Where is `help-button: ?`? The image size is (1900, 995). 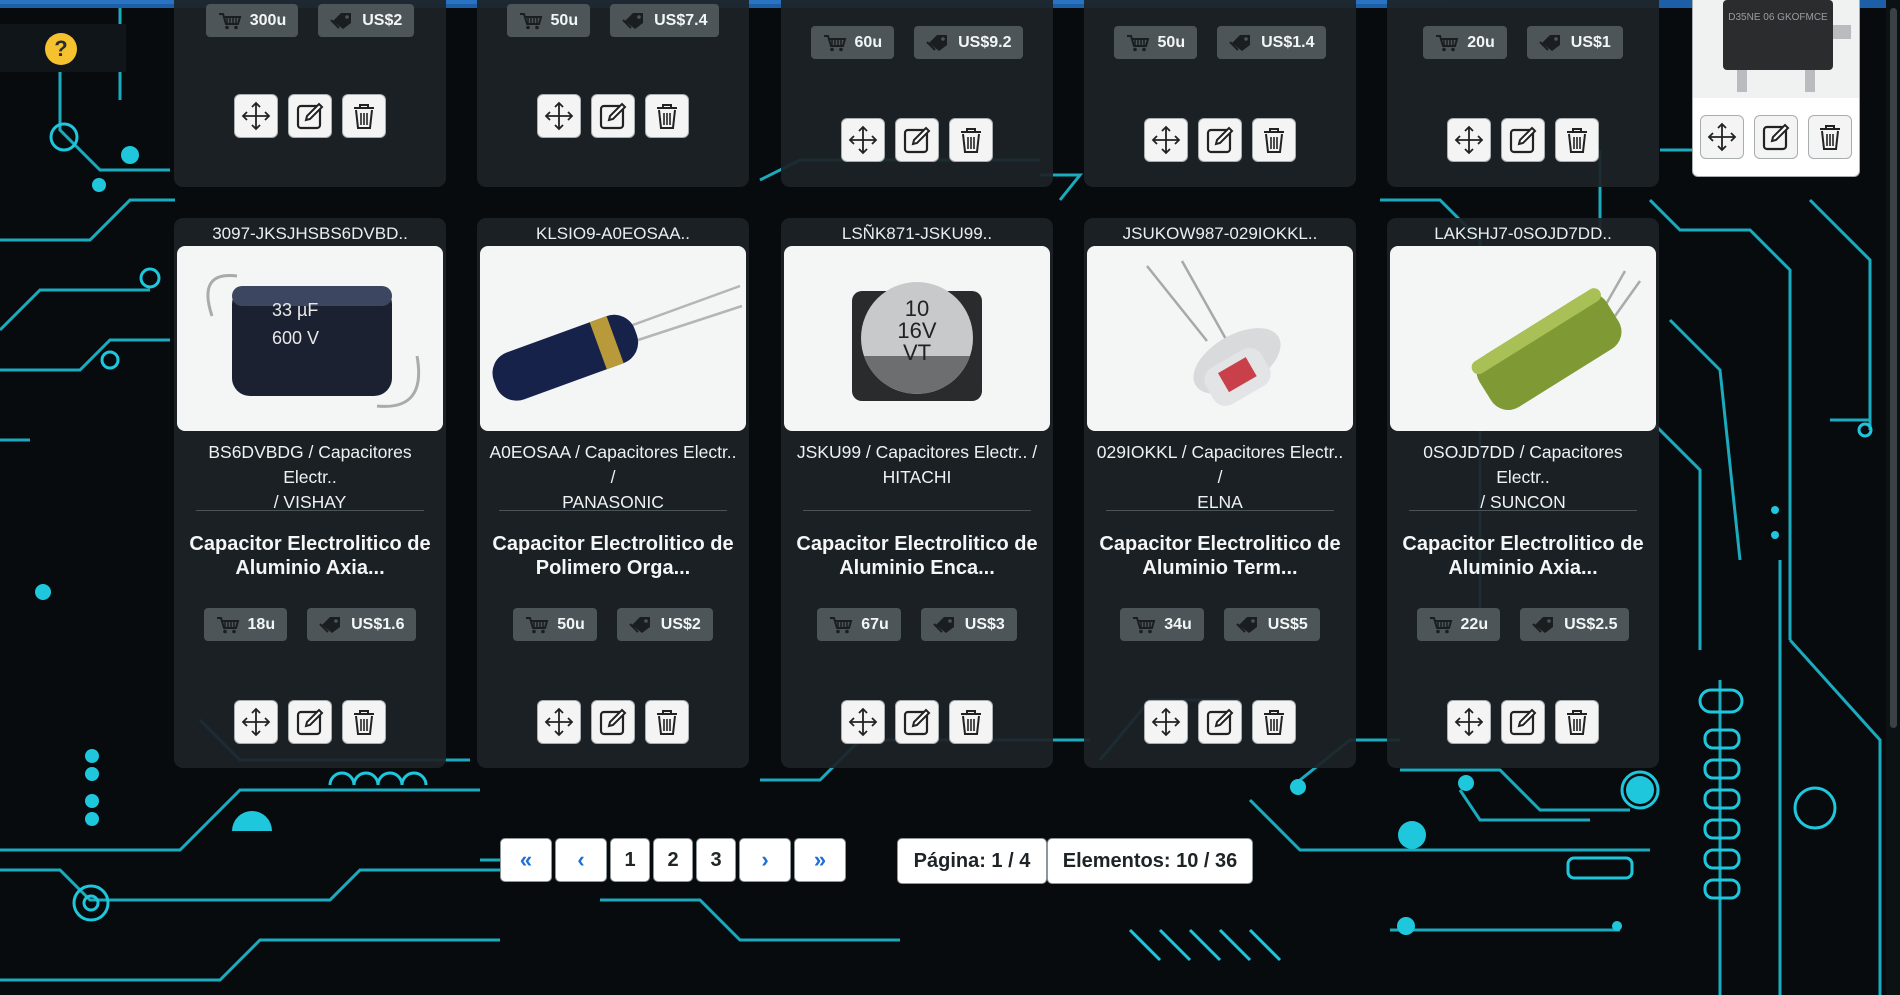 help-button: ? is located at coordinates (61, 49).